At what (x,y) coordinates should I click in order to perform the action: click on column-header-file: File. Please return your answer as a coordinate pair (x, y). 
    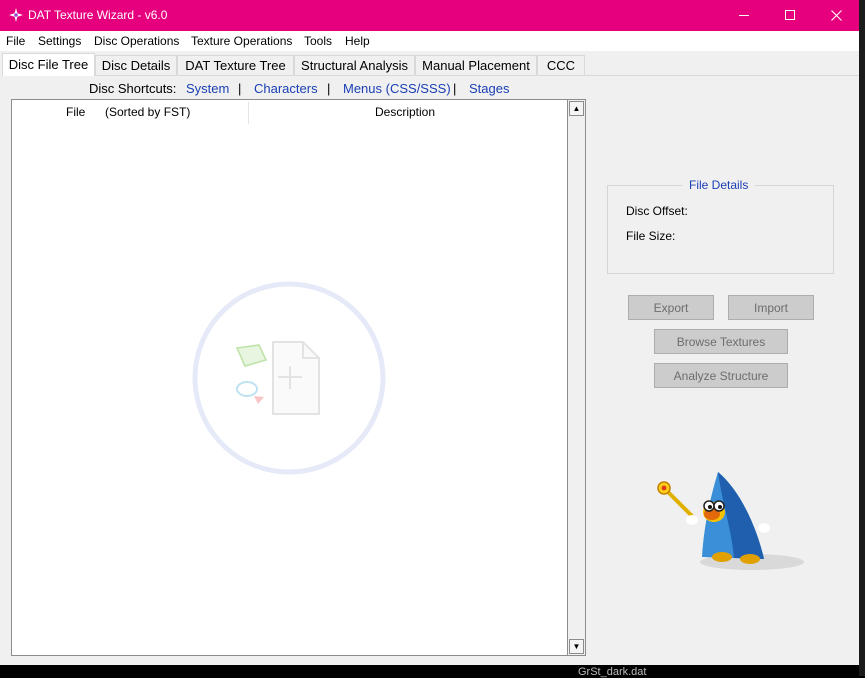
    Looking at the image, I should click on (75, 112).